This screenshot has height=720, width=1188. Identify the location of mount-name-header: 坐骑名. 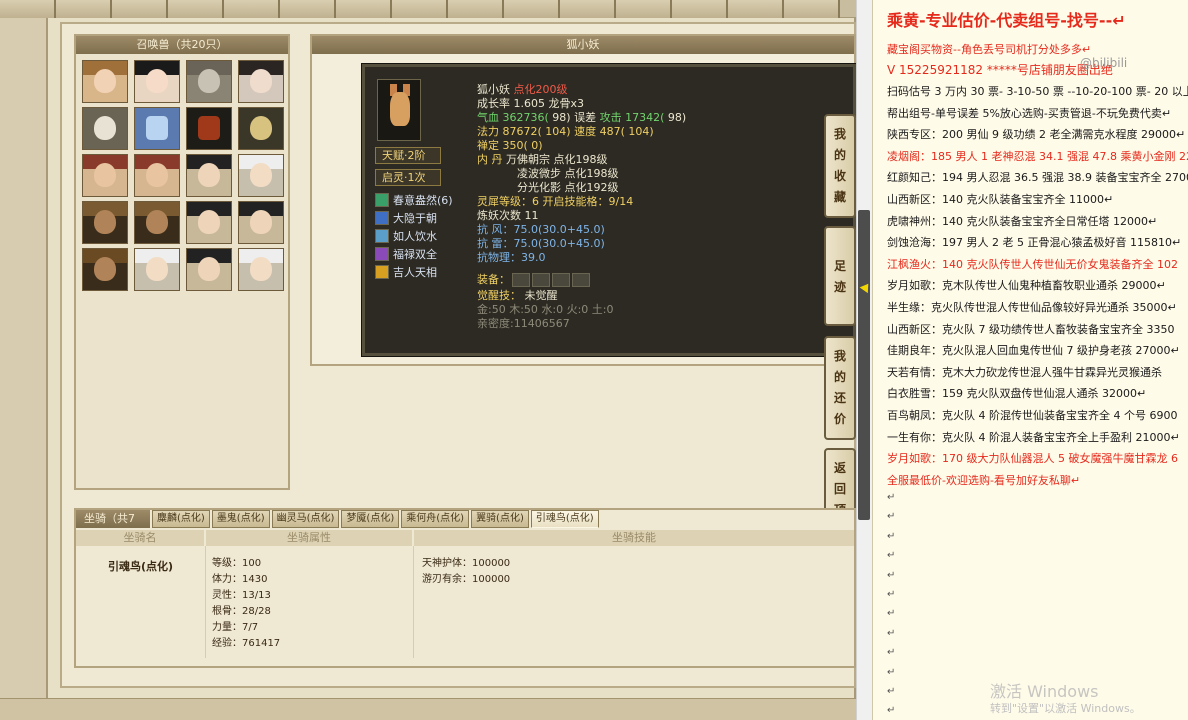
(140, 538).